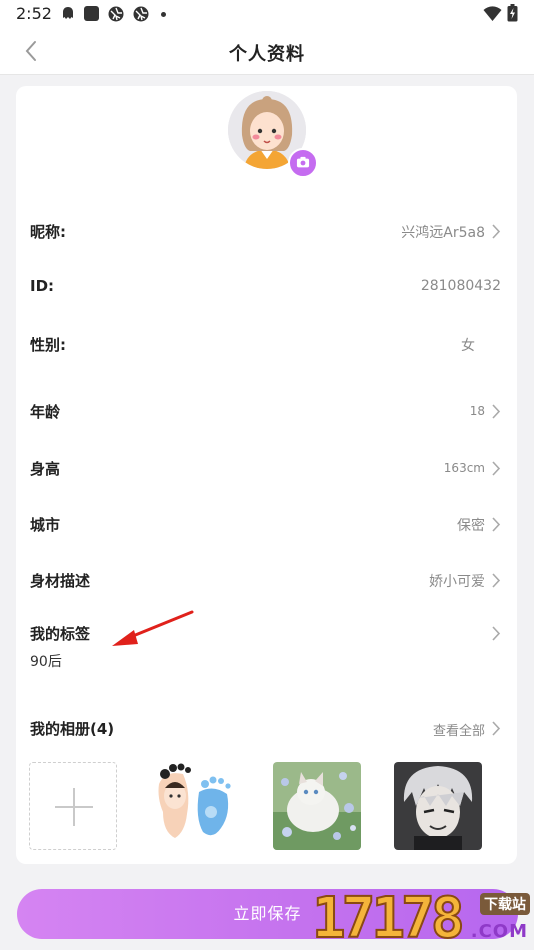 The image size is (534, 950). Describe the element at coordinates (266, 231) in the screenshot. I see `row-nickname: 昵称: 兴鸿远Ar5a8` at that location.